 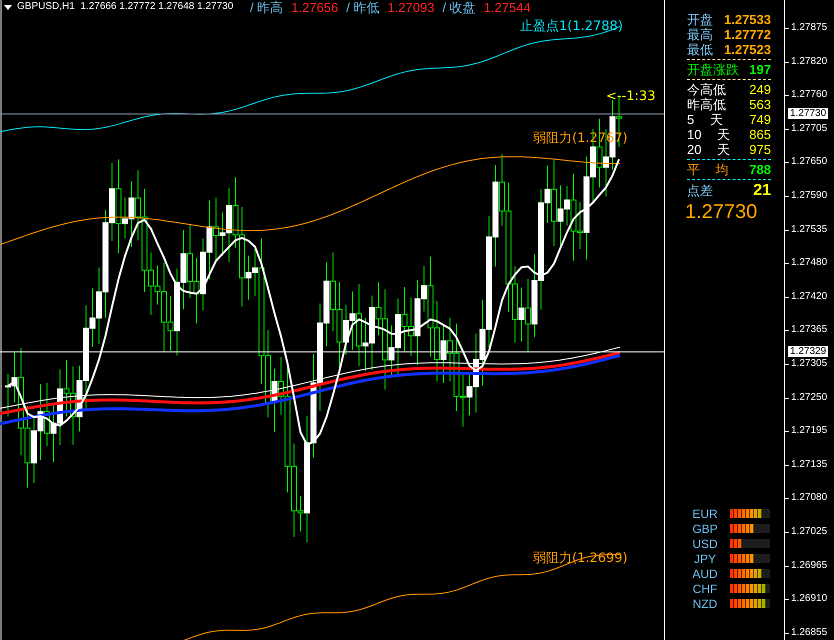 What do you see at coordinates (809, 364) in the screenshot?
I see `axis-label: 1.27305` at bounding box center [809, 364].